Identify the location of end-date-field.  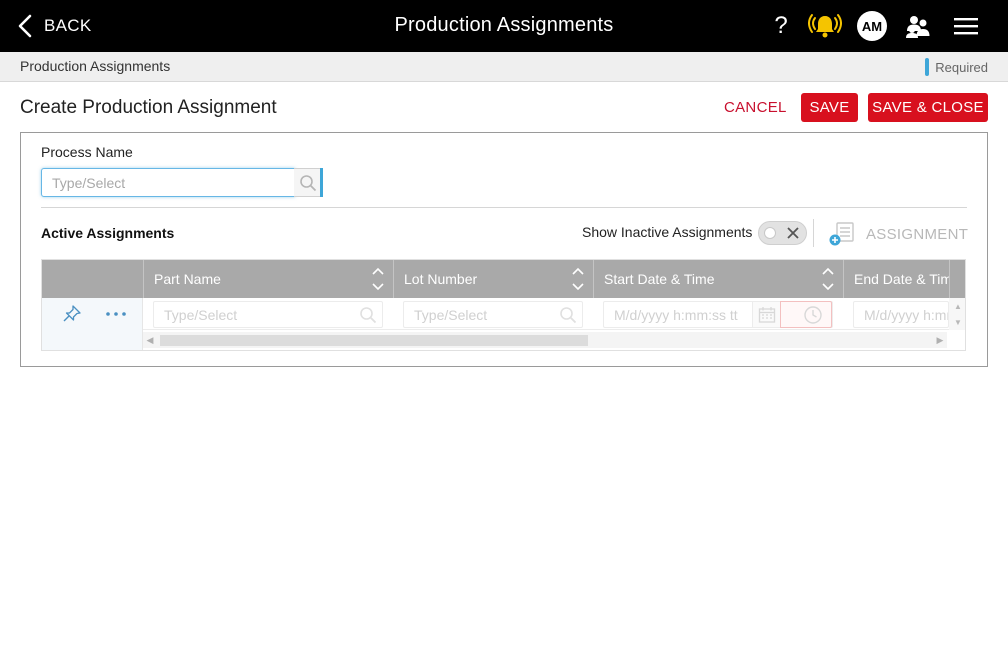
(901, 314).